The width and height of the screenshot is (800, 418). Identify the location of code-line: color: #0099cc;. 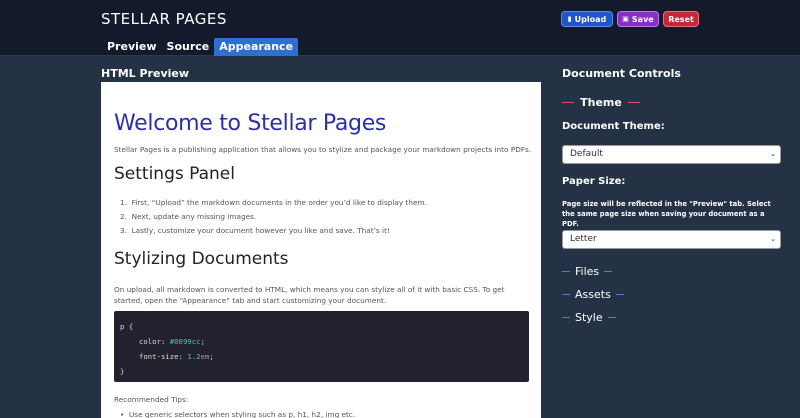
(172, 341).